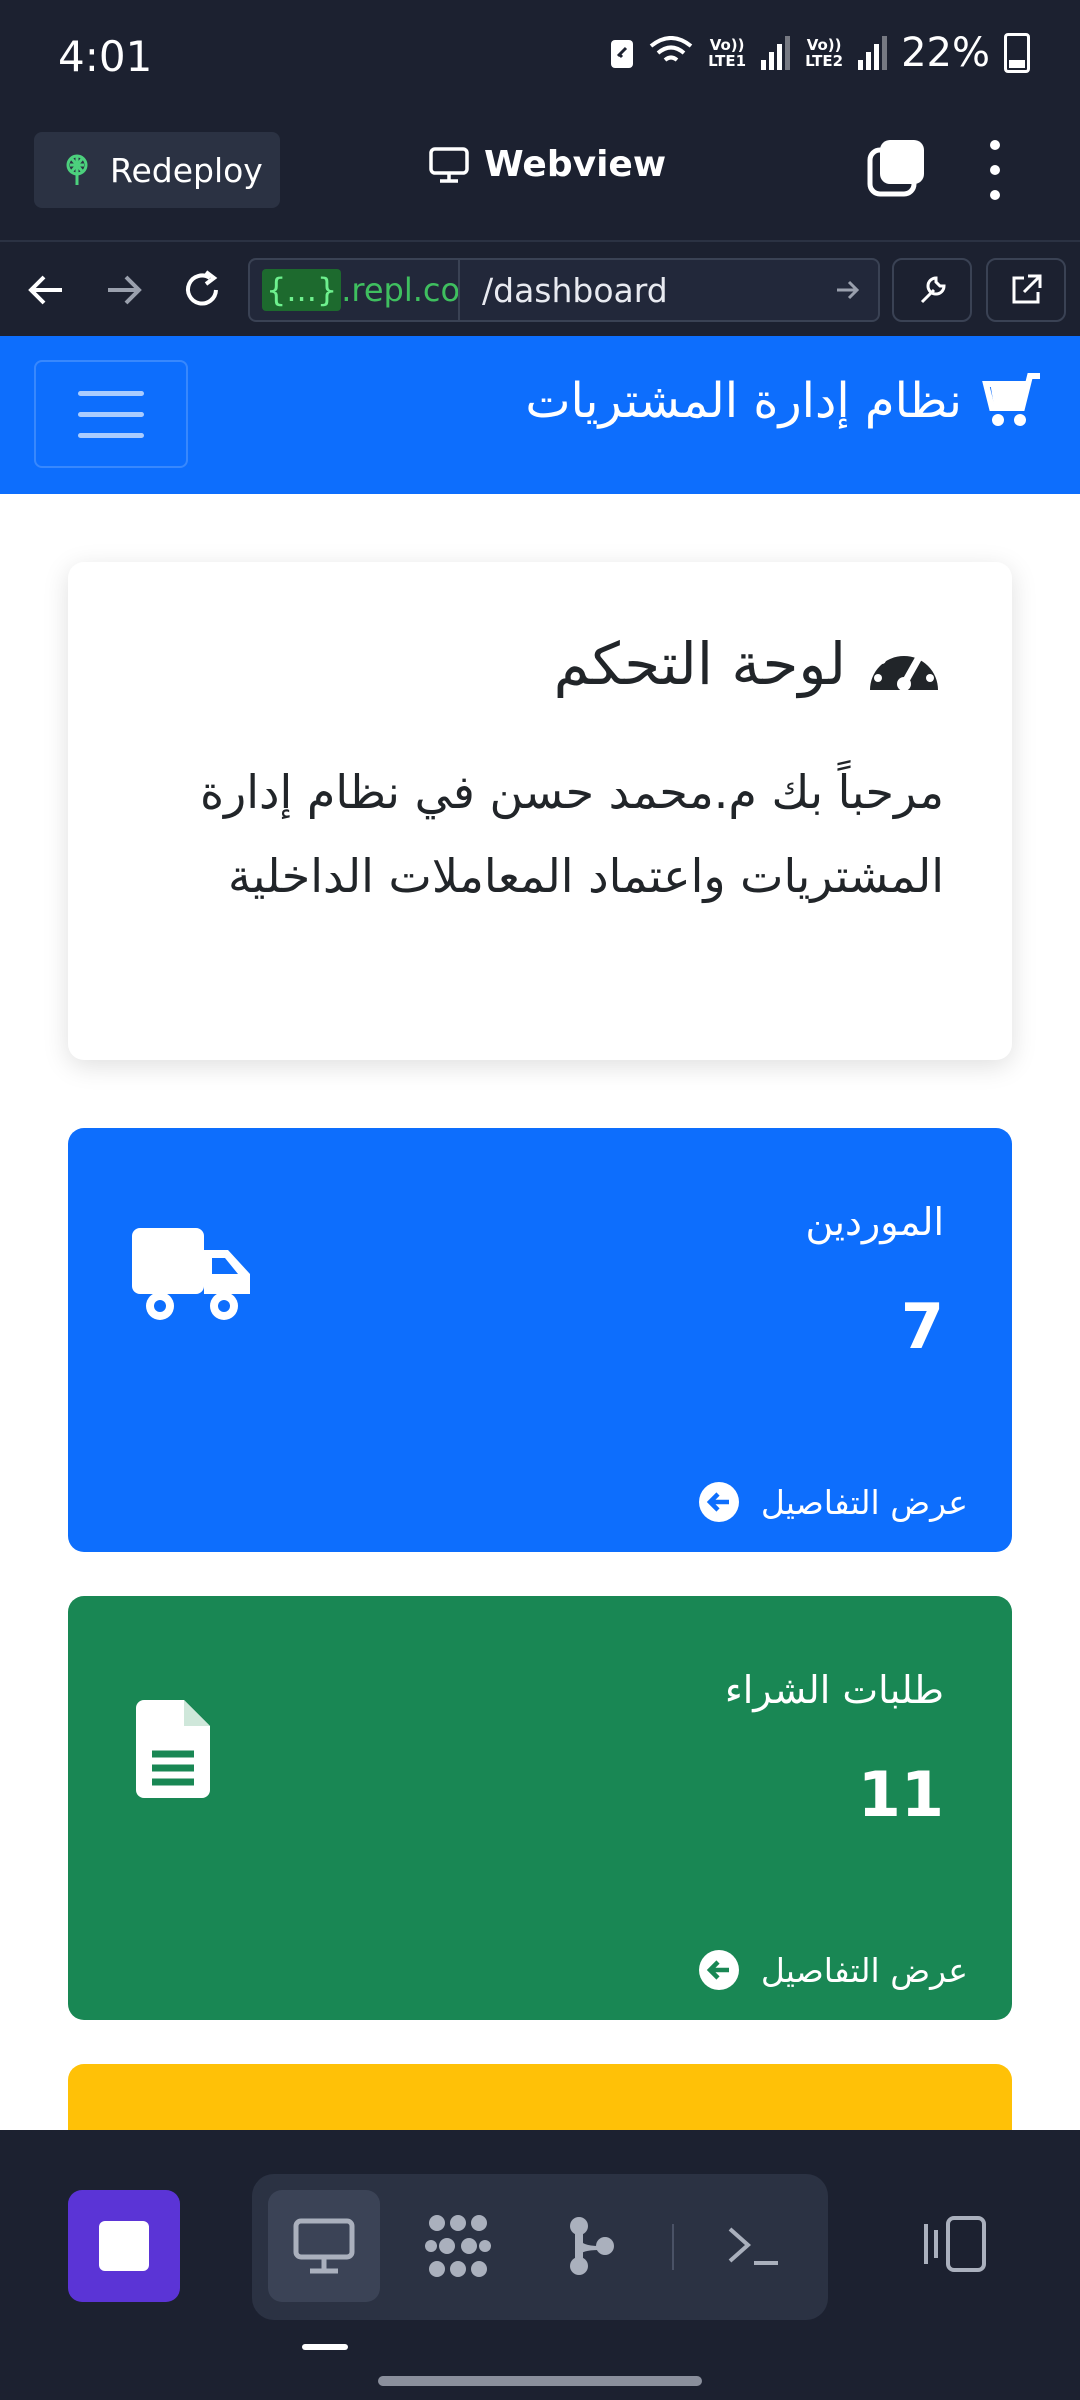 This screenshot has height=2400, width=1080. Describe the element at coordinates (111, 414) in the screenshot. I see `menu-toggle-button` at that location.